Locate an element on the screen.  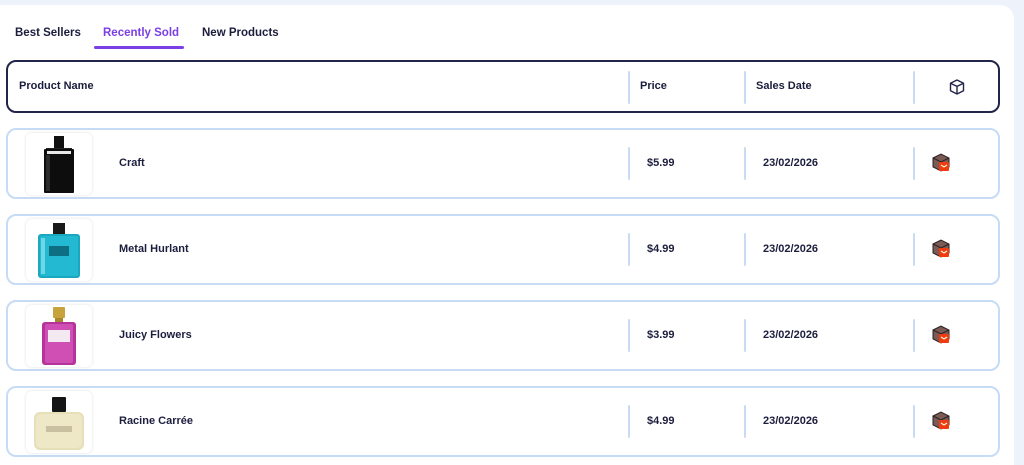
table-row: Craft $5.99 23/02/2026 is located at coordinates (503, 163).